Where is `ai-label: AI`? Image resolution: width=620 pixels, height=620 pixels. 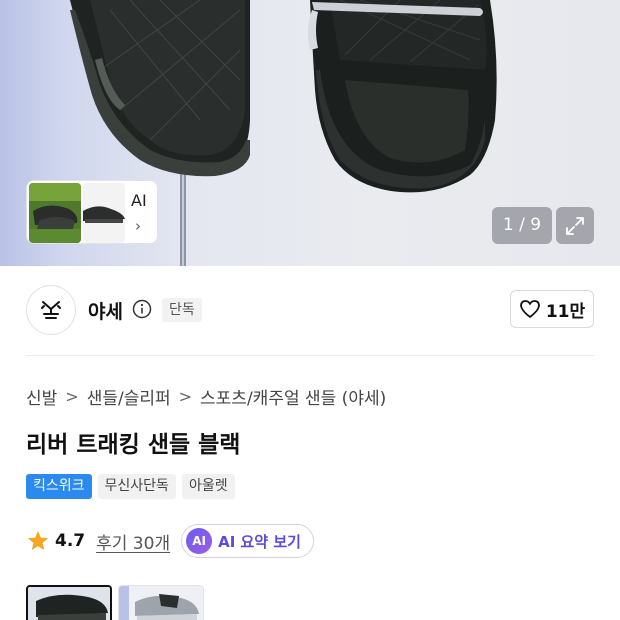 ai-label: AI is located at coordinates (139, 200).